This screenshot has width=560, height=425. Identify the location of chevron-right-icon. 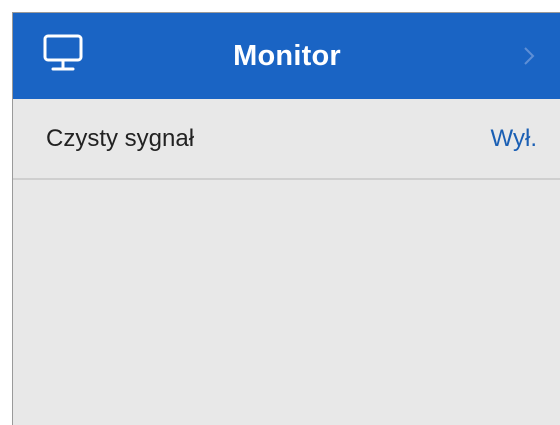
(529, 56).